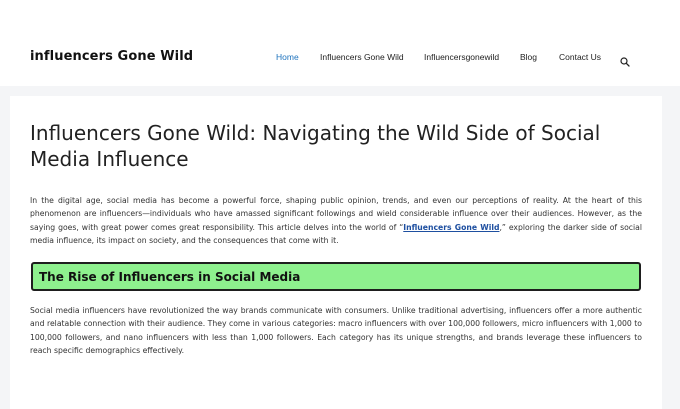  What do you see at coordinates (362, 57) in the screenshot?
I see `nav-item-influencers-gone-wild: Influencers Gone Wild` at bounding box center [362, 57].